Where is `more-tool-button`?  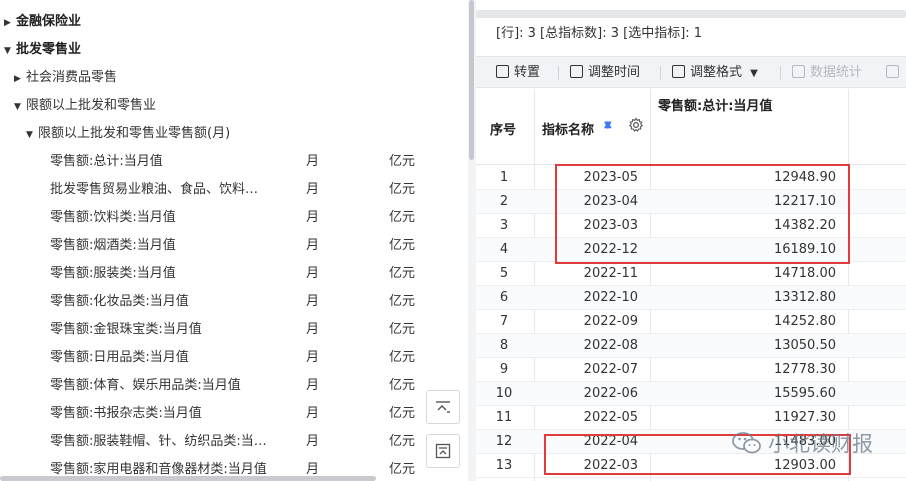
more-tool-button is located at coordinates (895, 73).